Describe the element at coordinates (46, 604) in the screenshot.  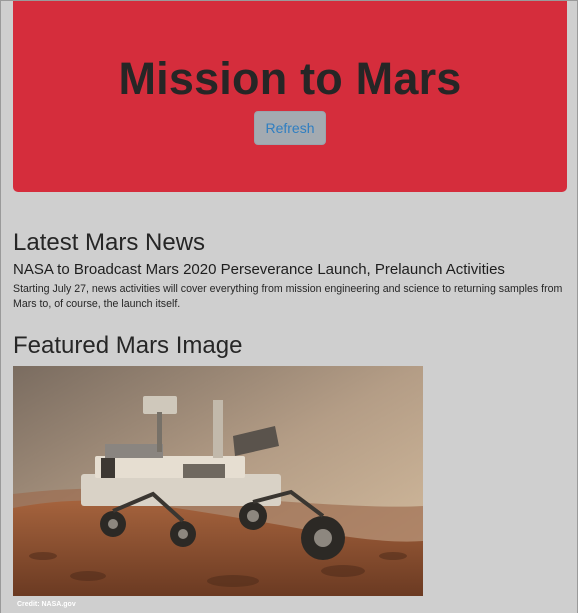
I see `image-credit: Credit: NASA.gov` at that location.